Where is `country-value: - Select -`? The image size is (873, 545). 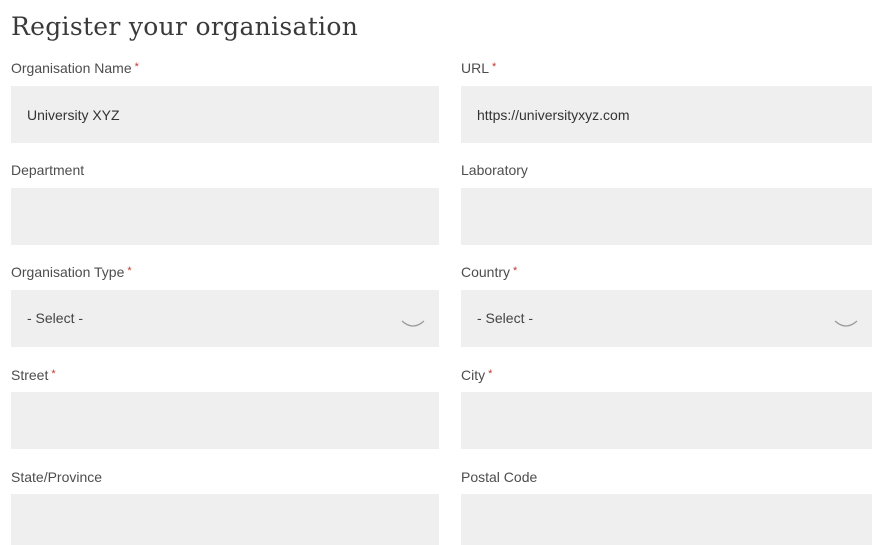
country-value: - Select - is located at coordinates (505, 318).